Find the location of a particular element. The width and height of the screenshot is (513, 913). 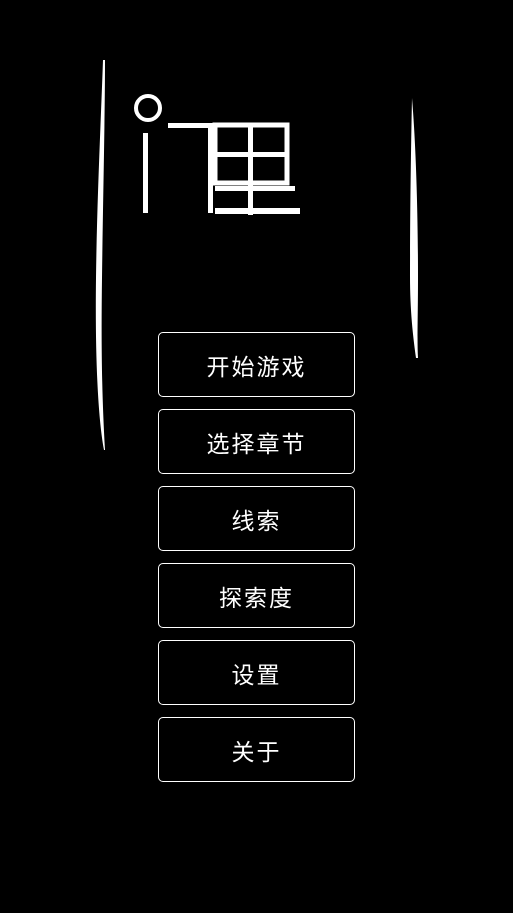

exploration-button: 探索度 is located at coordinates (256, 595).